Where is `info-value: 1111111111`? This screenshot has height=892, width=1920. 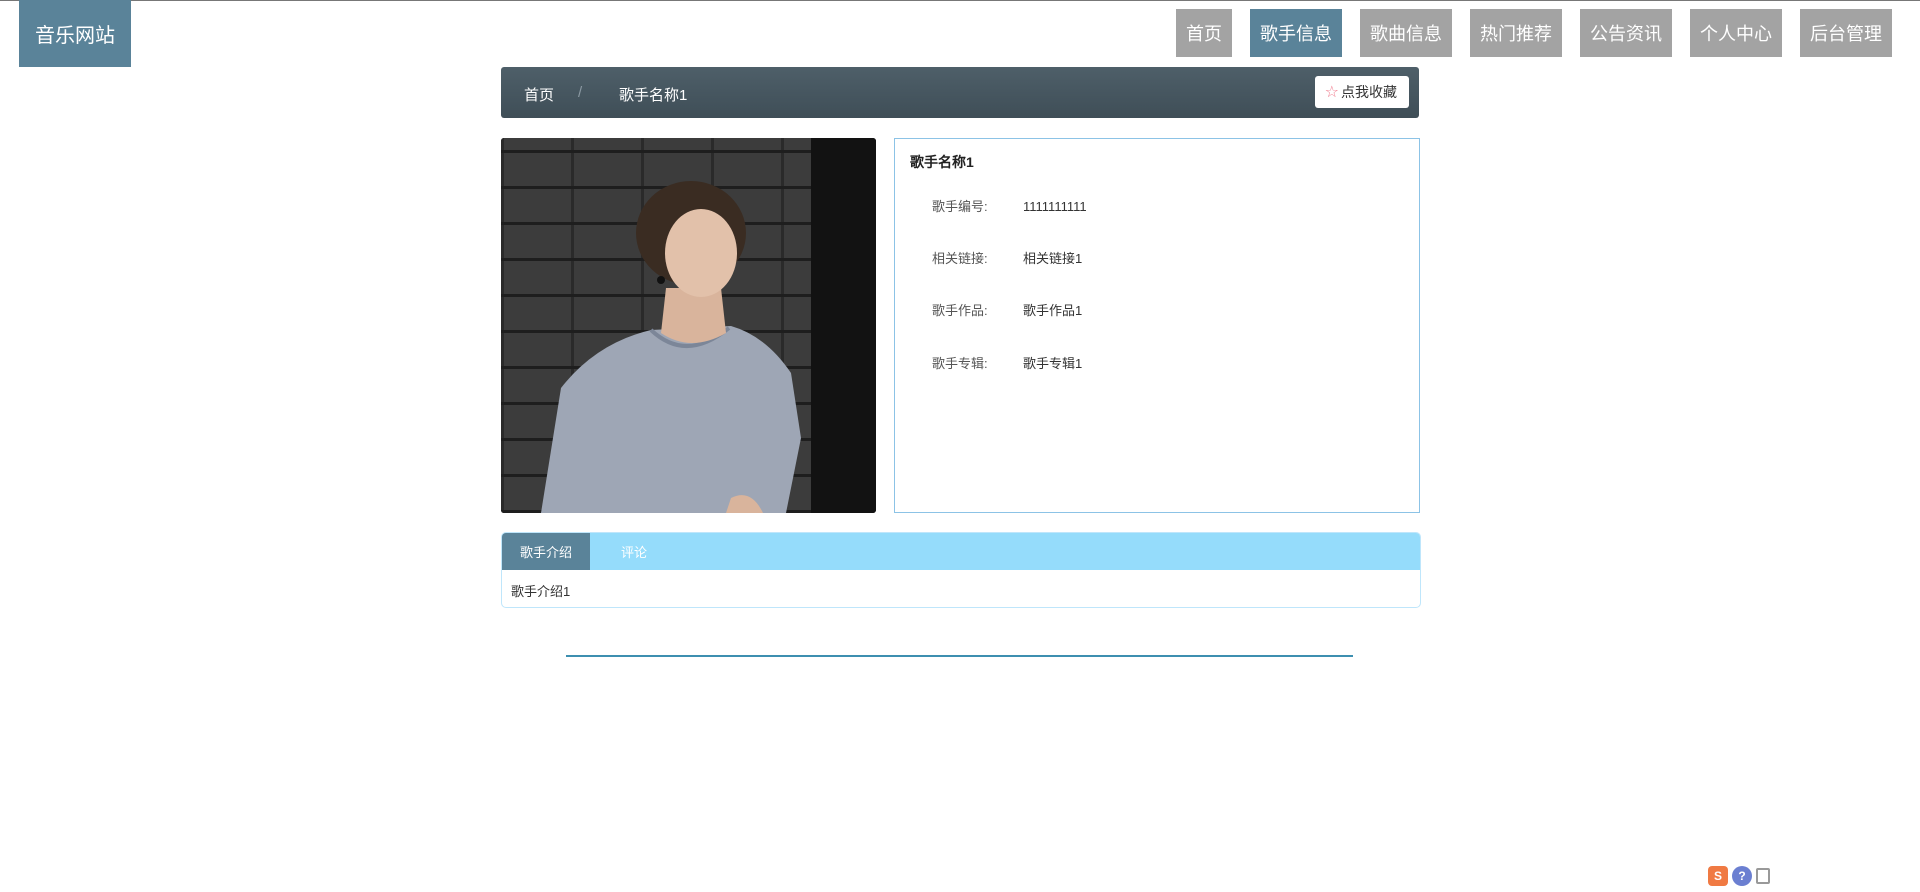
info-value: 1111111111 is located at coordinates (1055, 206).